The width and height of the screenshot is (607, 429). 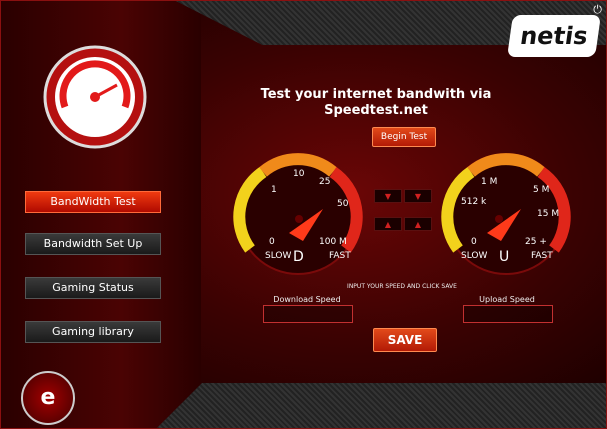 I want to click on upload-gauge: 0 512 k 1 M 5 M 15 M 25 + SLOW FAST U, so click(x=506, y=214).